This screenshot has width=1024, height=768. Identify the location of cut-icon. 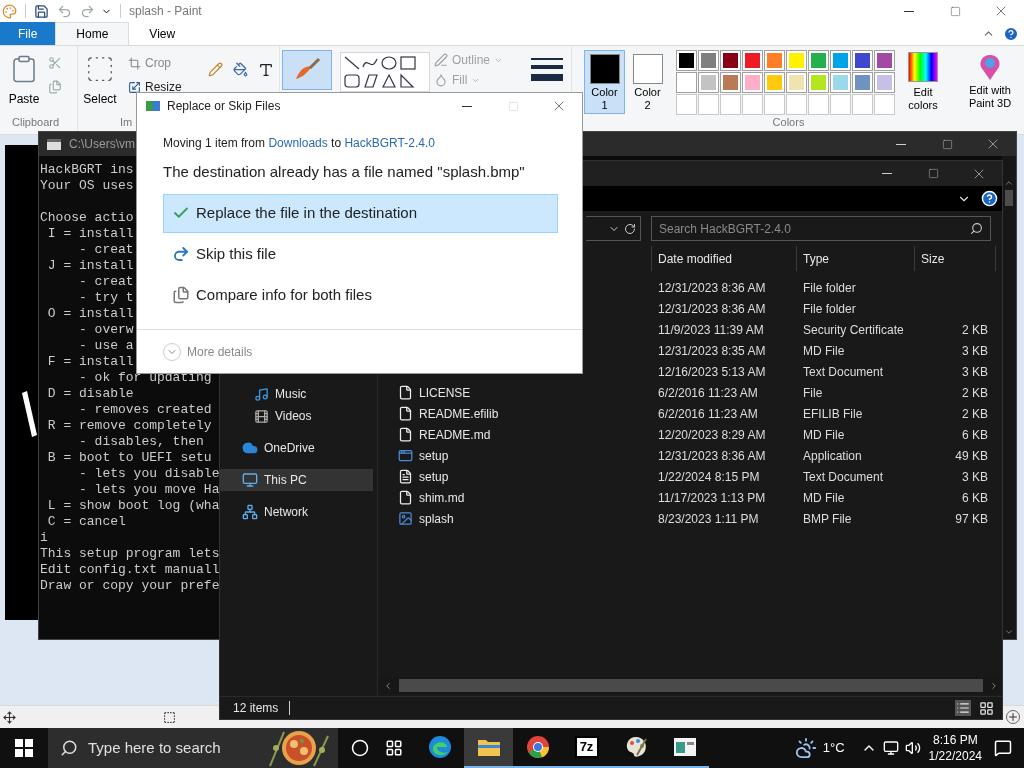
(55, 63).